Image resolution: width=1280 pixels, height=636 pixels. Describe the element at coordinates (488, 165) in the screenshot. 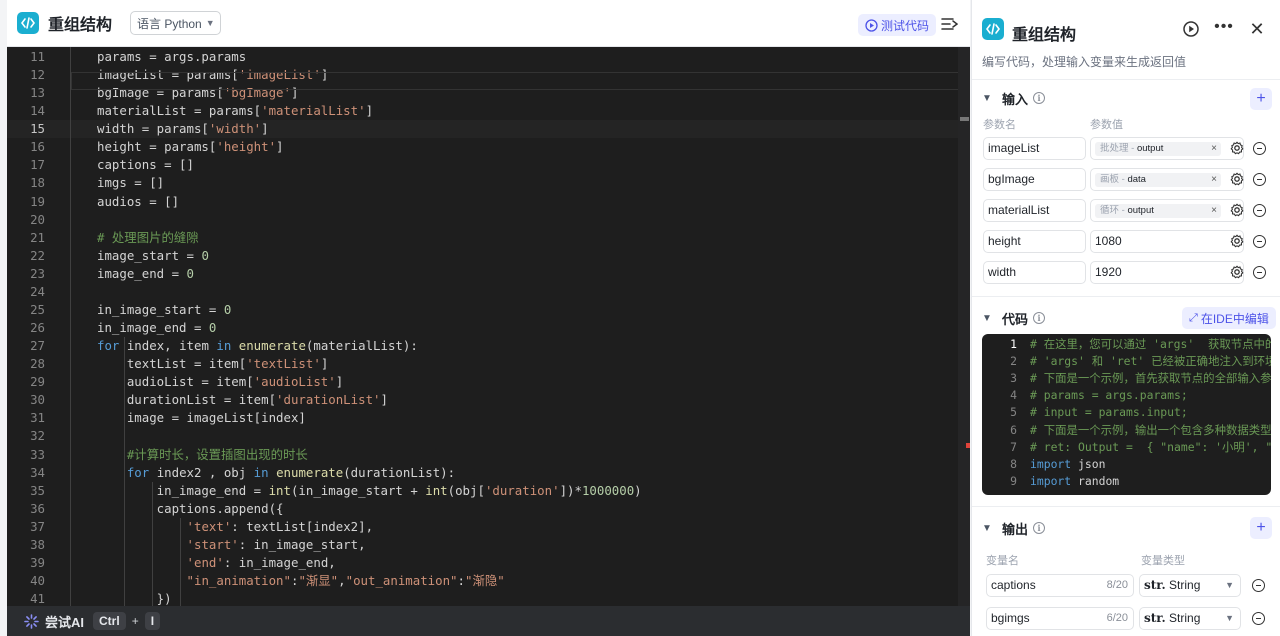

I see `code-line: 17 captions = []` at that location.